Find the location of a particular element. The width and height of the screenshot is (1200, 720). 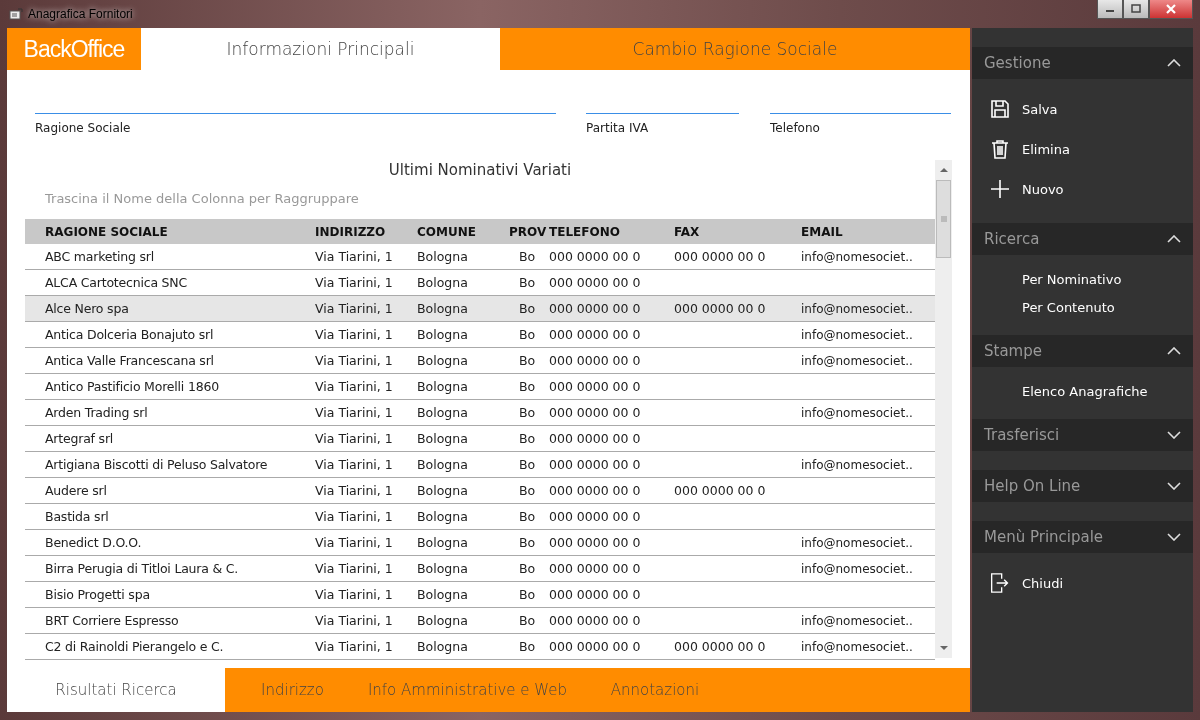

window-title: Anagrafica Fornitori is located at coordinates (80, 14).